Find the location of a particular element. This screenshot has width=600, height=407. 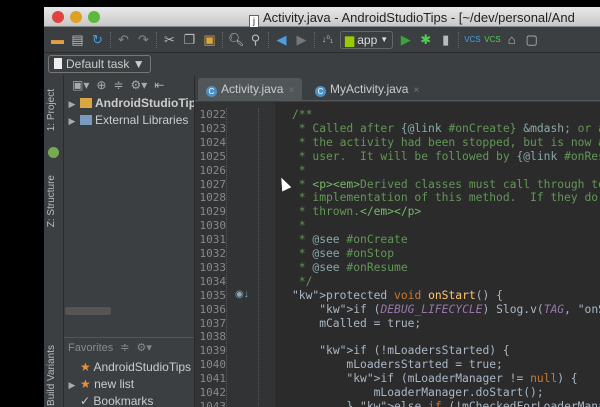

save-icon: ▤ is located at coordinates (77, 39).